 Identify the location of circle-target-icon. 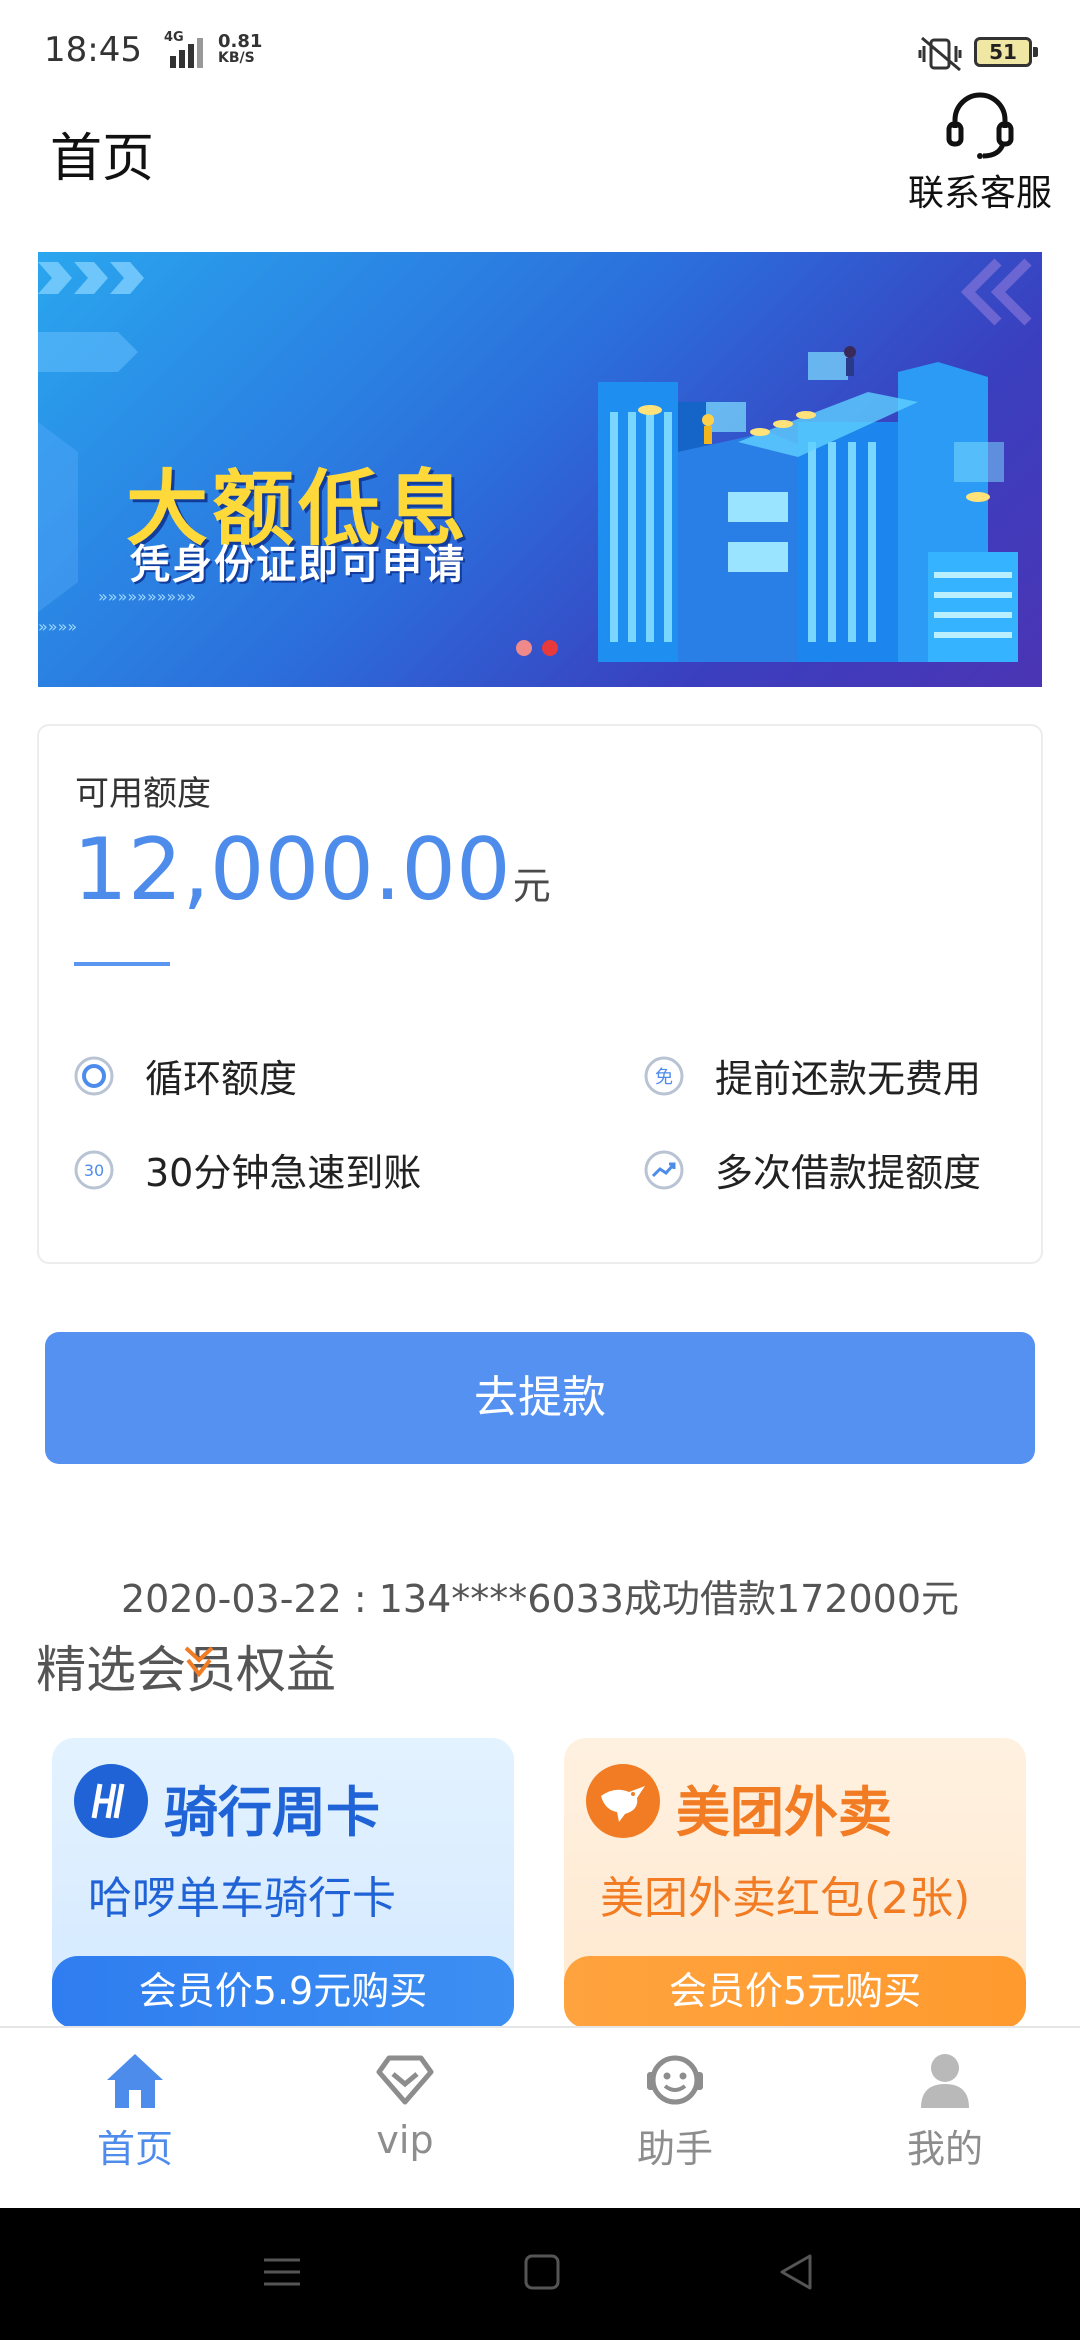
(94, 1076).